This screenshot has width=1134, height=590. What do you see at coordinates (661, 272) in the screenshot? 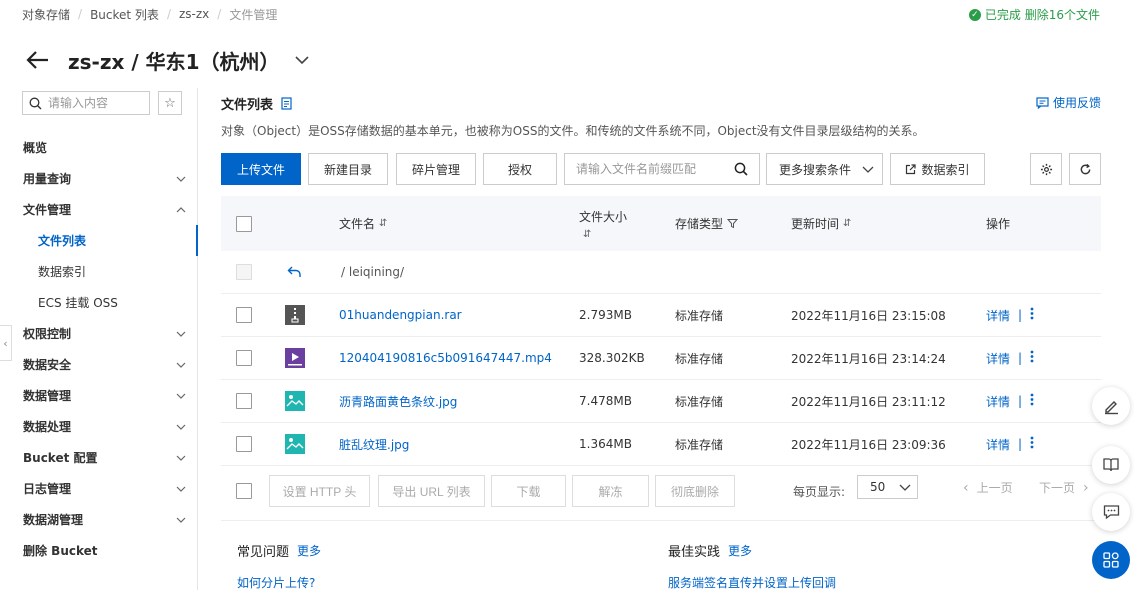
I see `table-row-parent: / leiqining/` at bounding box center [661, 272].